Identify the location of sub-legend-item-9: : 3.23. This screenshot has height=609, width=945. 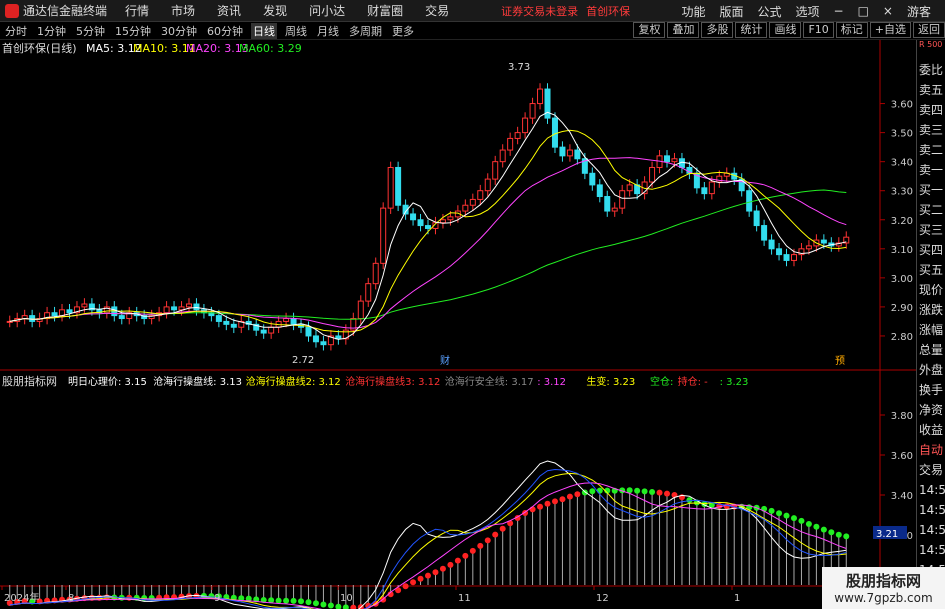
(734, 382).